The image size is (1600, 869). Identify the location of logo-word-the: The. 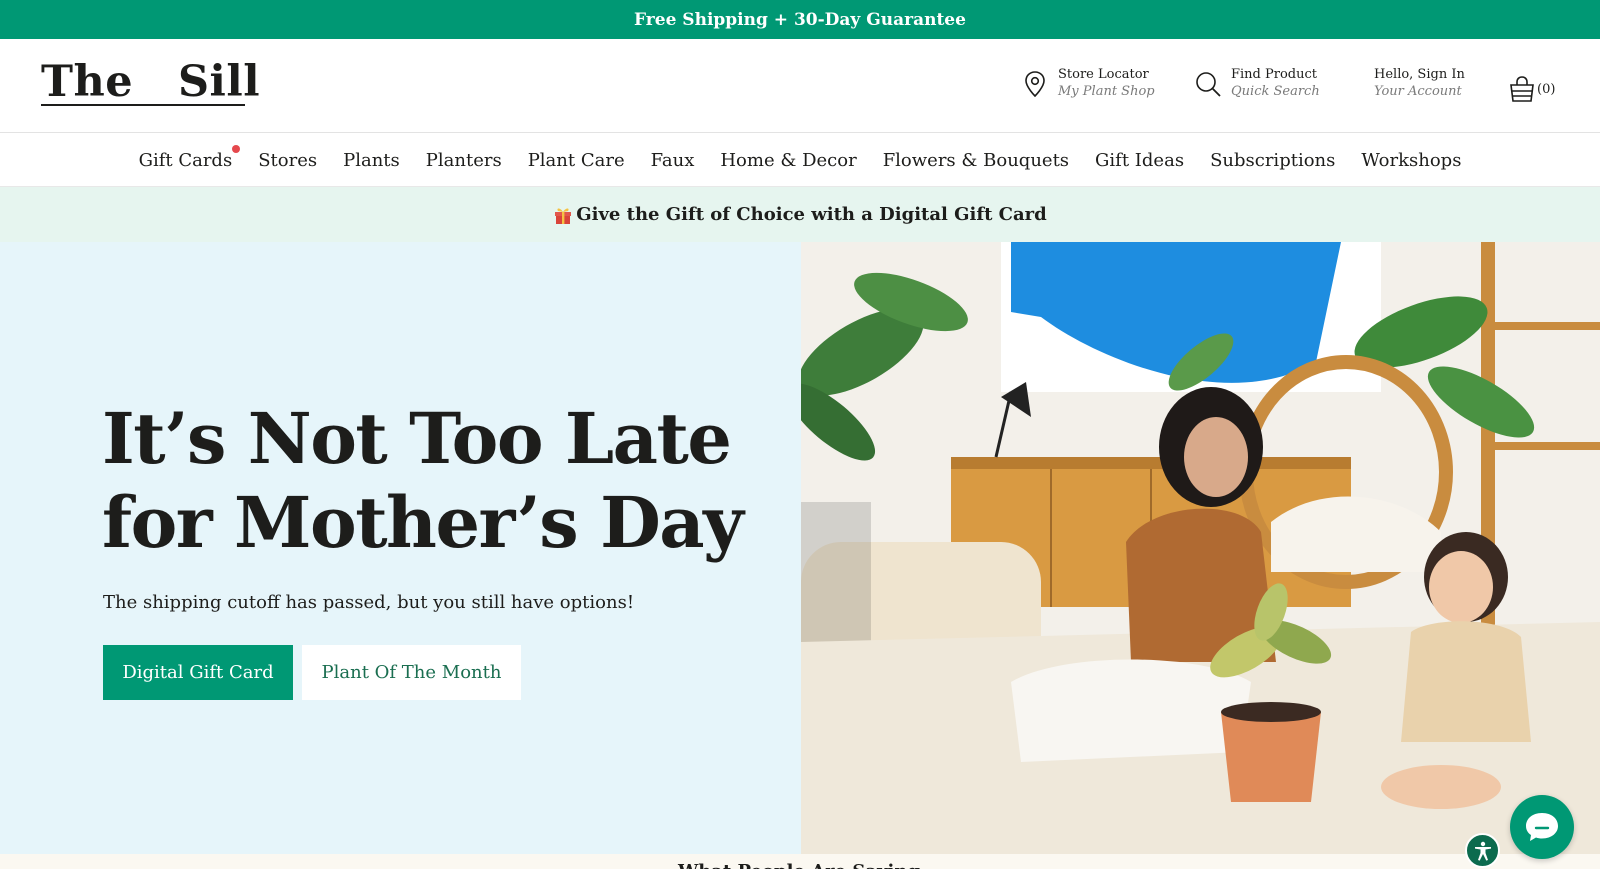
(87, 82).